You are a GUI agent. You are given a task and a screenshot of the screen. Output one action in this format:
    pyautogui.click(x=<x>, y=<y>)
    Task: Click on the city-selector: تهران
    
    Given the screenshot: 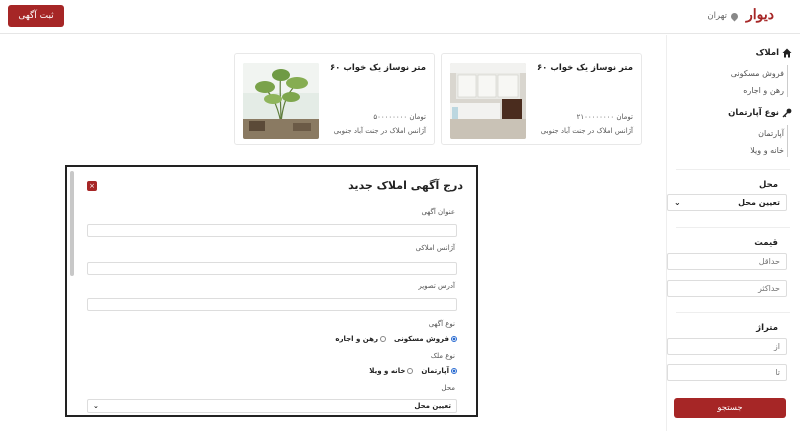 What is the action you would take?
    pyautogui.click(x=723, y=16)
    